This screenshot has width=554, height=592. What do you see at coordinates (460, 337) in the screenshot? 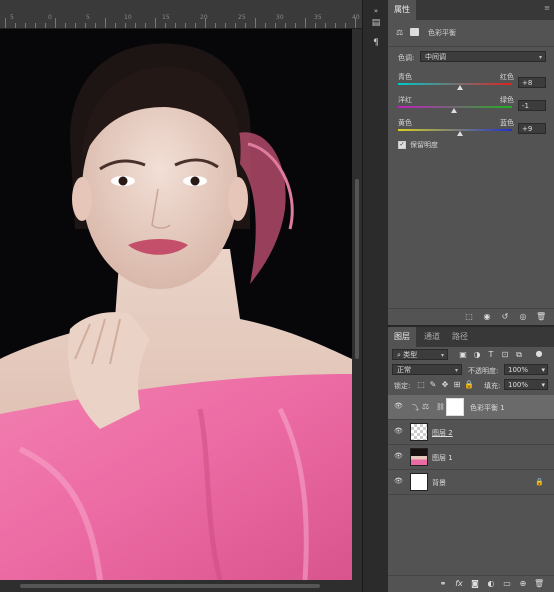
I see `tab-paths: 路径` at bounding box center [460, 337].